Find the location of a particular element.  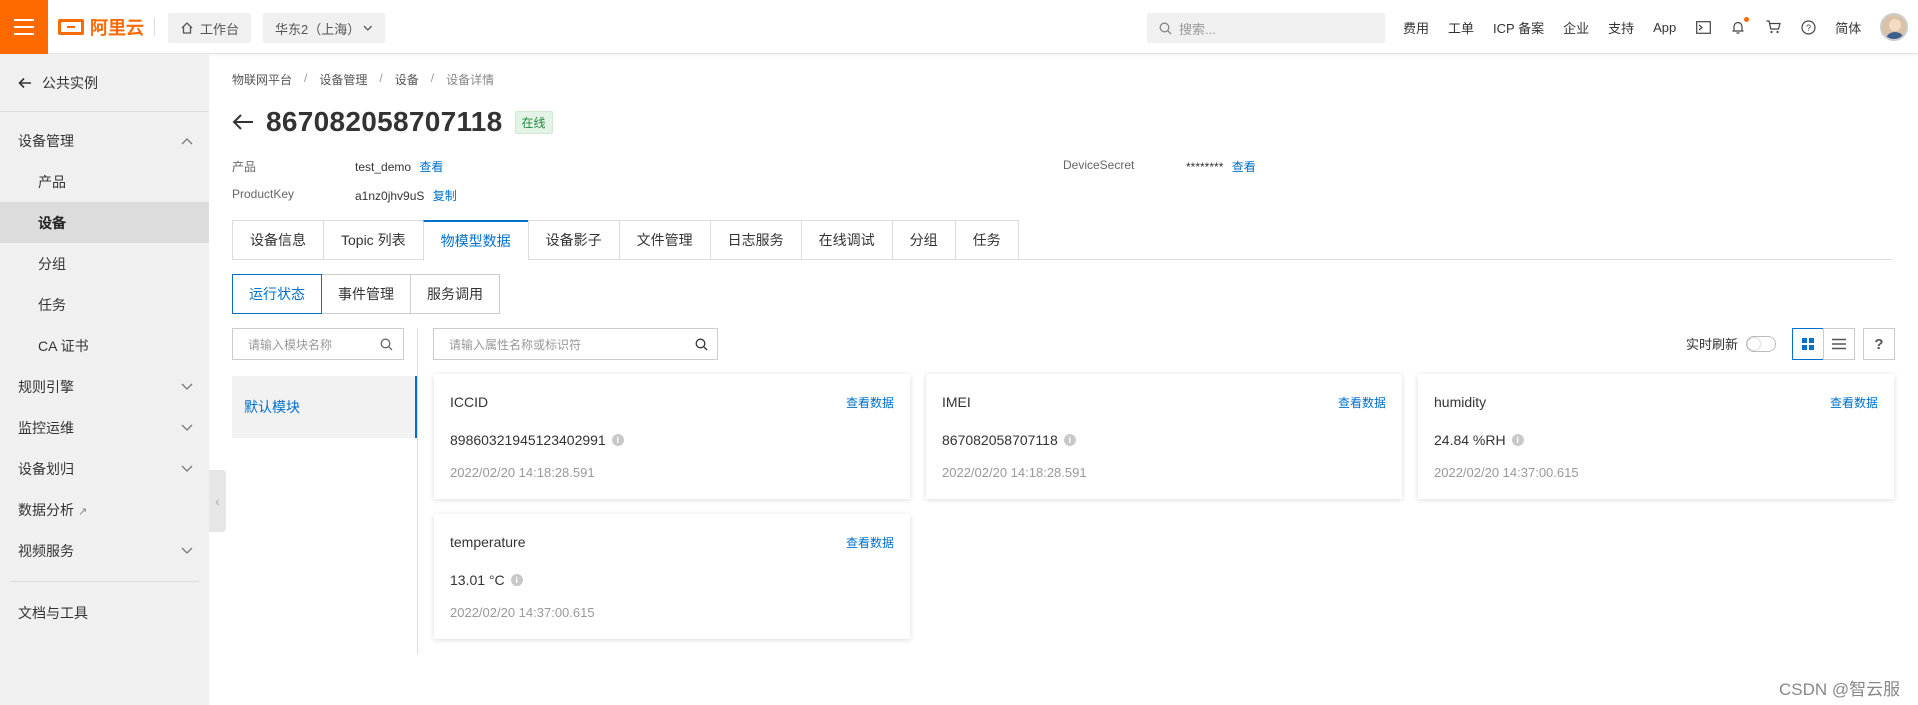

tab-device-shadow: 设备影子 is located at coordinates (573, 240).